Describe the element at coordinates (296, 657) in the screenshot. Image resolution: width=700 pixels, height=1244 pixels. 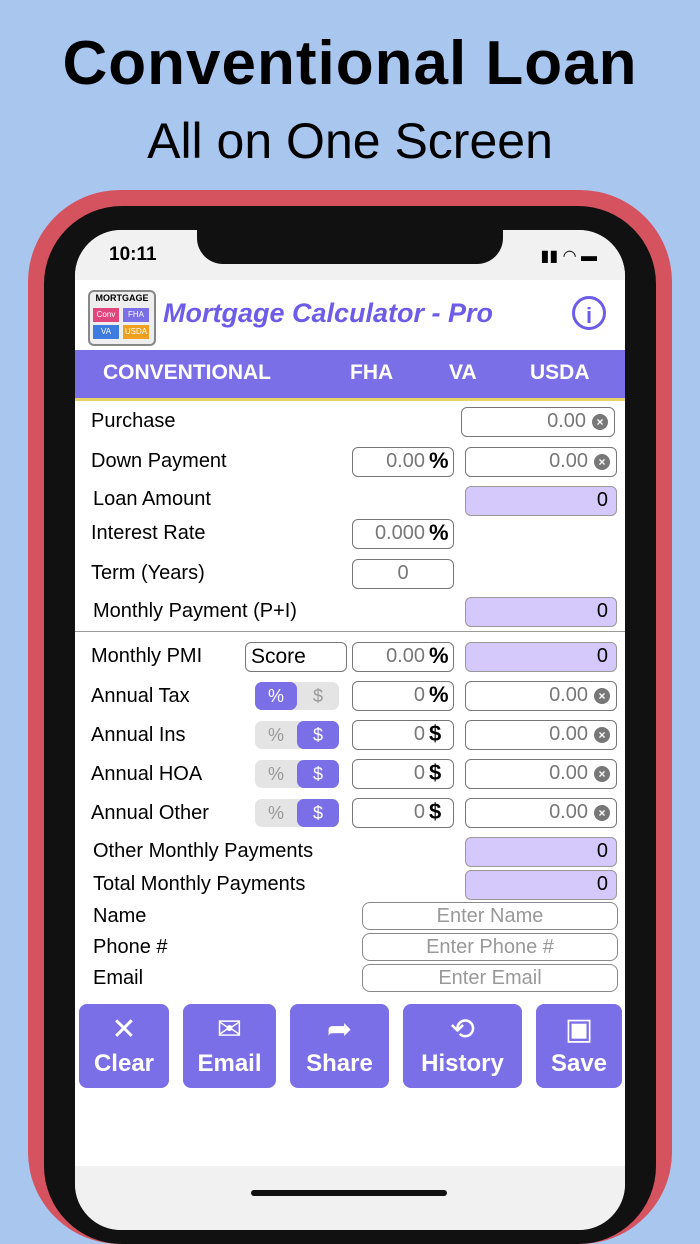
I see `pmi-score-select: Score` at that location.